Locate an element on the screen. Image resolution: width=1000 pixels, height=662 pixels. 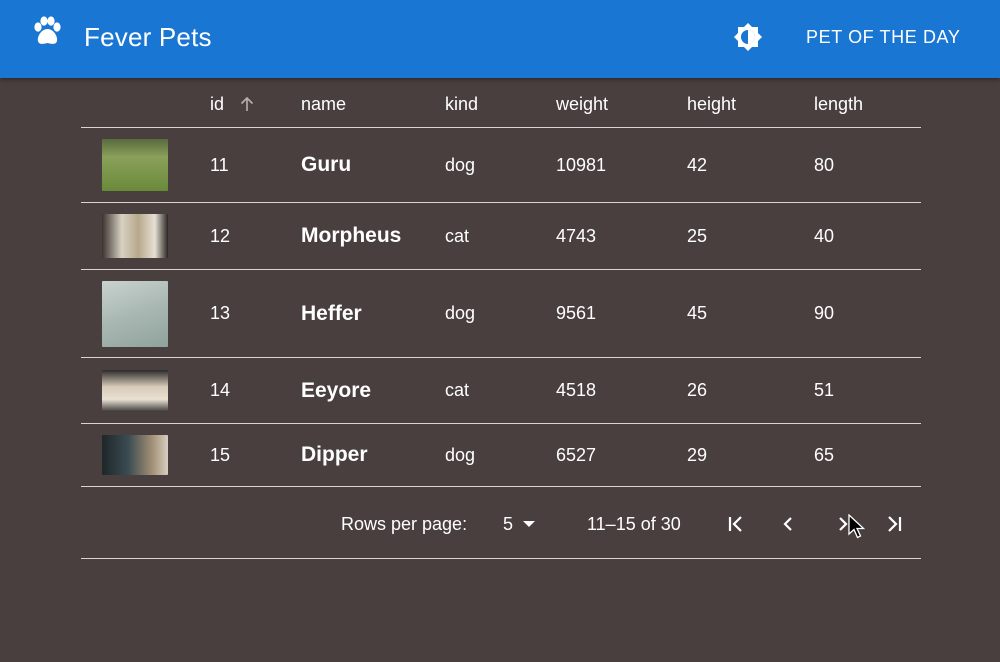
cell-name: Heffer is located at coordinates (373, 313).